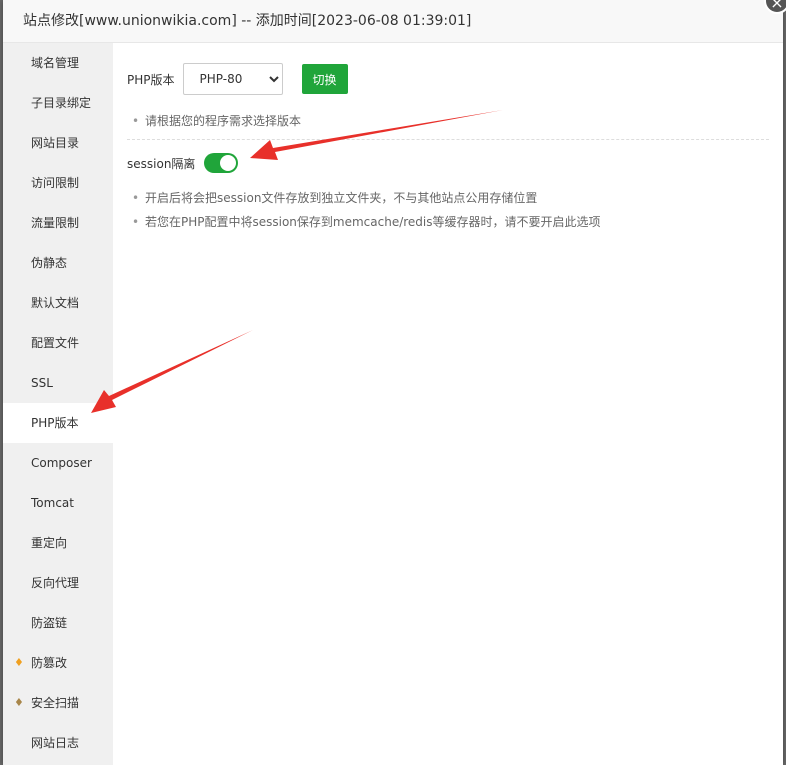  Describe the element at coordinates (19, 702) in the screenshot. I see `bronze-gem-icon: ♦` at that location.